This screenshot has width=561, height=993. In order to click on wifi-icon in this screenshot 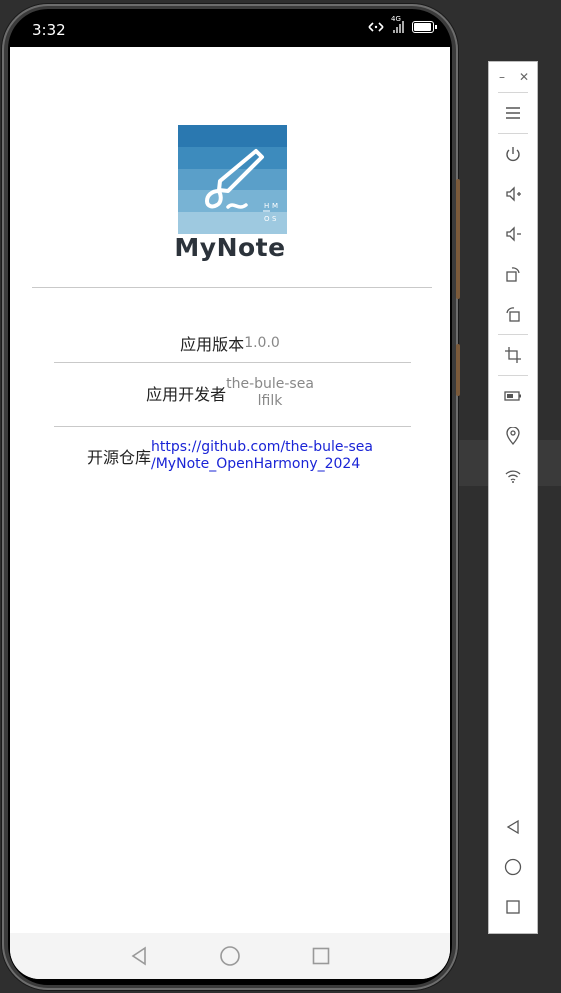, I will do `click(513, 476)`.